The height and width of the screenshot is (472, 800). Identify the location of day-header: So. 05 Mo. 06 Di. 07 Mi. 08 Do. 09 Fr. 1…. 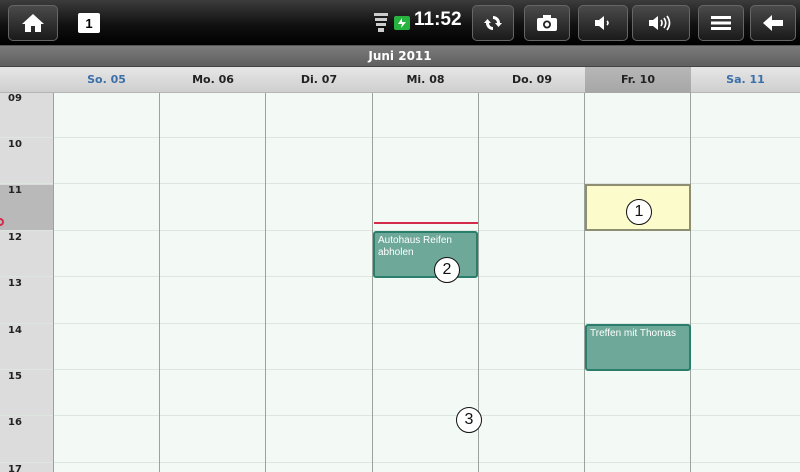
(400, 80).